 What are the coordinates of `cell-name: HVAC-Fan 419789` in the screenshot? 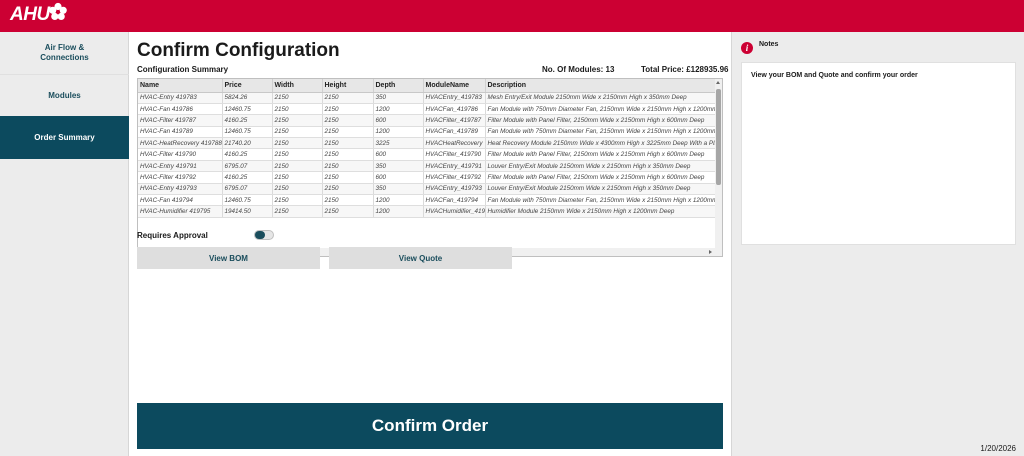 It's located at (180, 132).